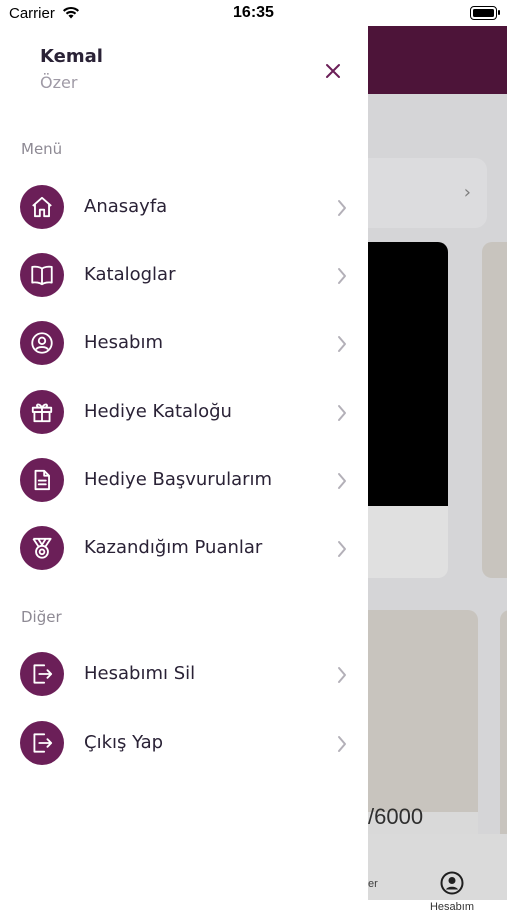 Image resolution: width=507 pixels, height=913 pixels. I want to click on status-bar: Carrier 16:35, so click(253, 13).